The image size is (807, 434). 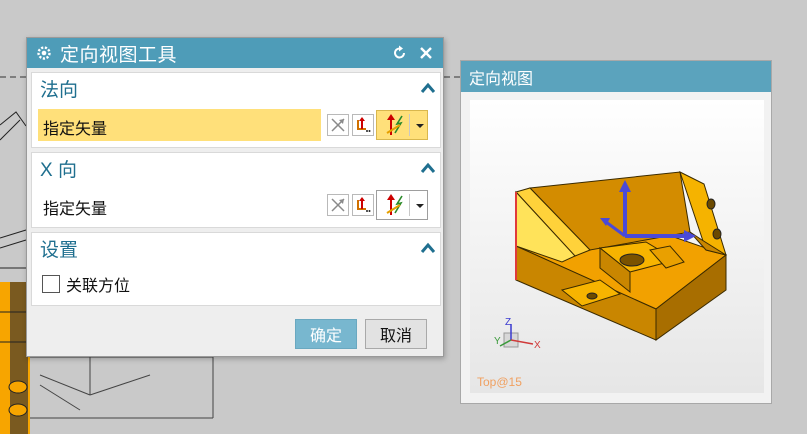 I want to click on normal-section-title: 法向, so click(x=59, y=90).